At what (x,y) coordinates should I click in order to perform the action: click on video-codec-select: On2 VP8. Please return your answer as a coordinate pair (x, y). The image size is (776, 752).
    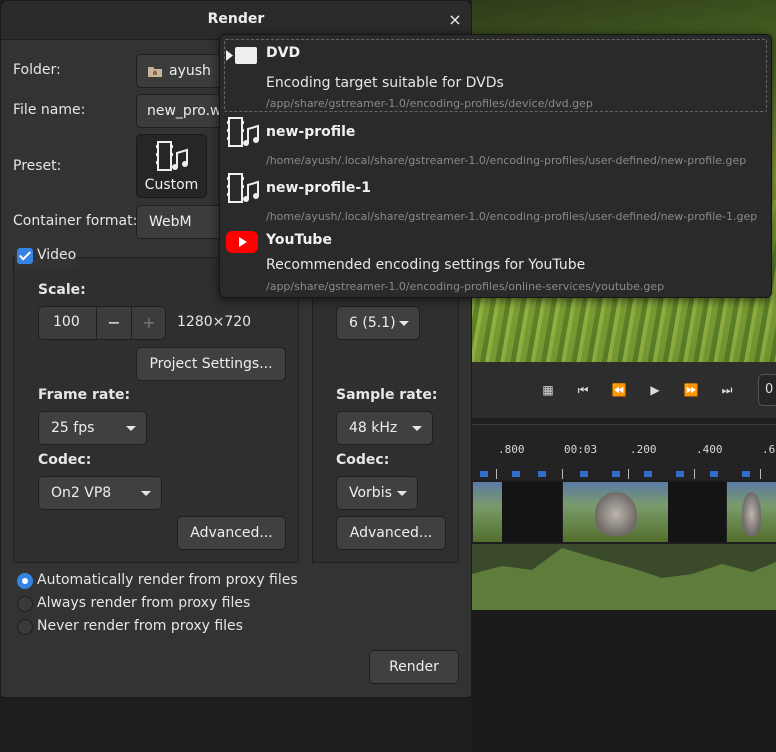
    Looking at the image, I should click on (100, 493).